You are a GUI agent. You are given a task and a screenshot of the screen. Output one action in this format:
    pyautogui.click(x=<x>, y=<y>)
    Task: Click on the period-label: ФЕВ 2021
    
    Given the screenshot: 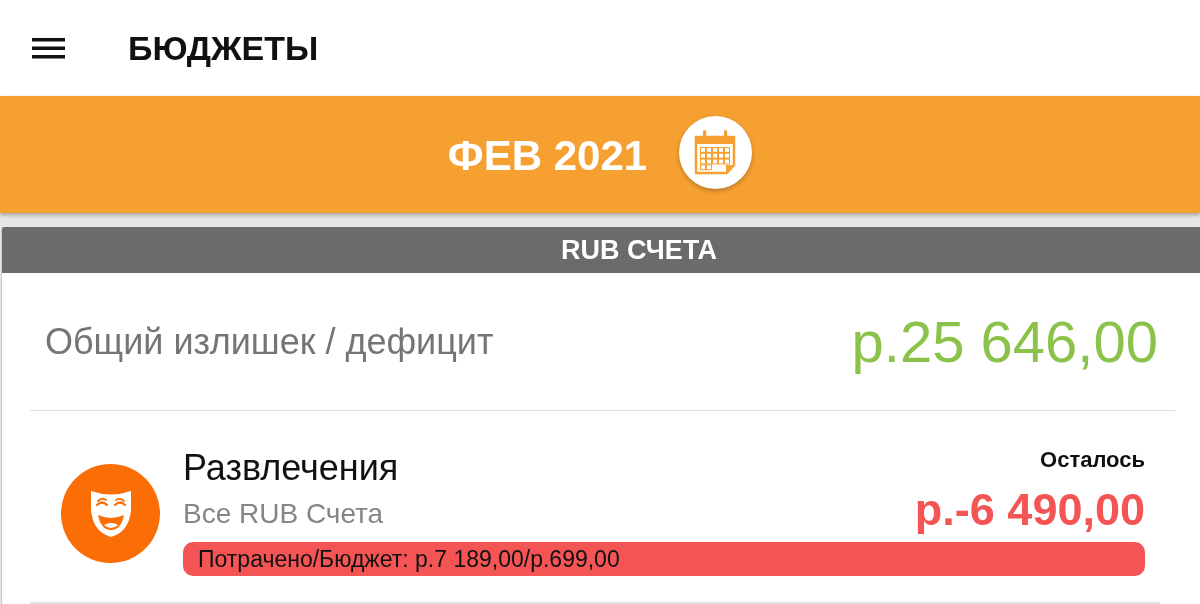 What is the action you would take?
    pyautogui.click(x=547, y=155)
    